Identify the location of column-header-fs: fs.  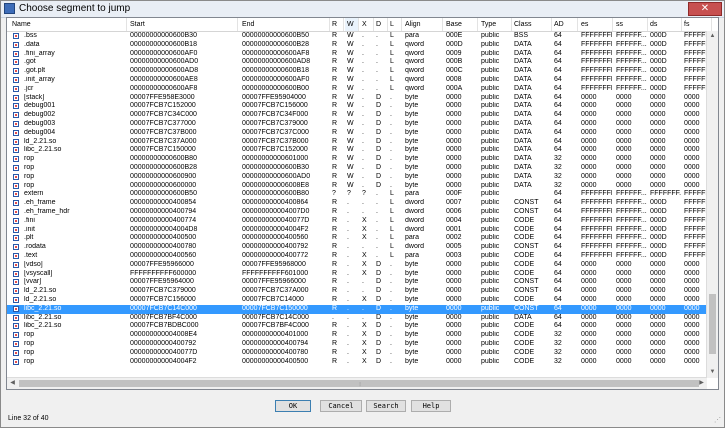
(697, 24).